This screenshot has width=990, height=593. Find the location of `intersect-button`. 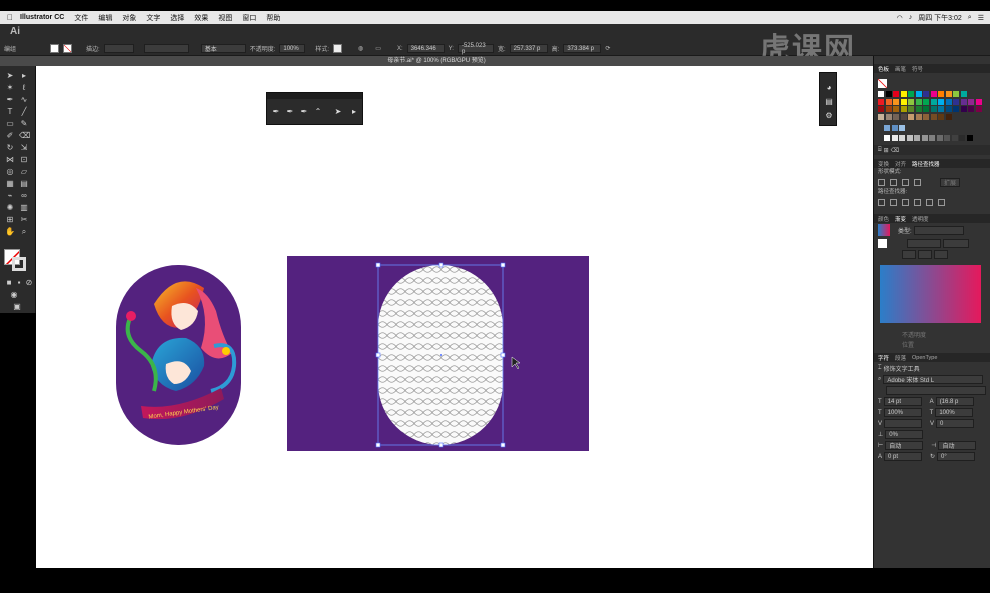

intersect-button is located at coordinates (905, 182).